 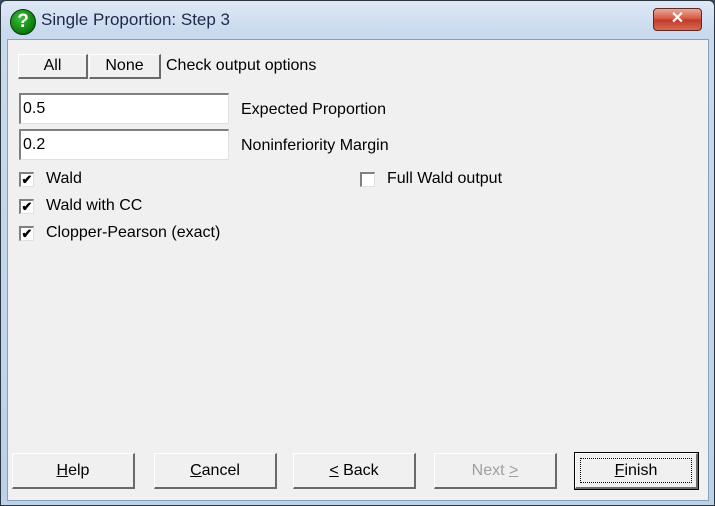 I want to click on back-label: Back, so click(x=358, y=470).